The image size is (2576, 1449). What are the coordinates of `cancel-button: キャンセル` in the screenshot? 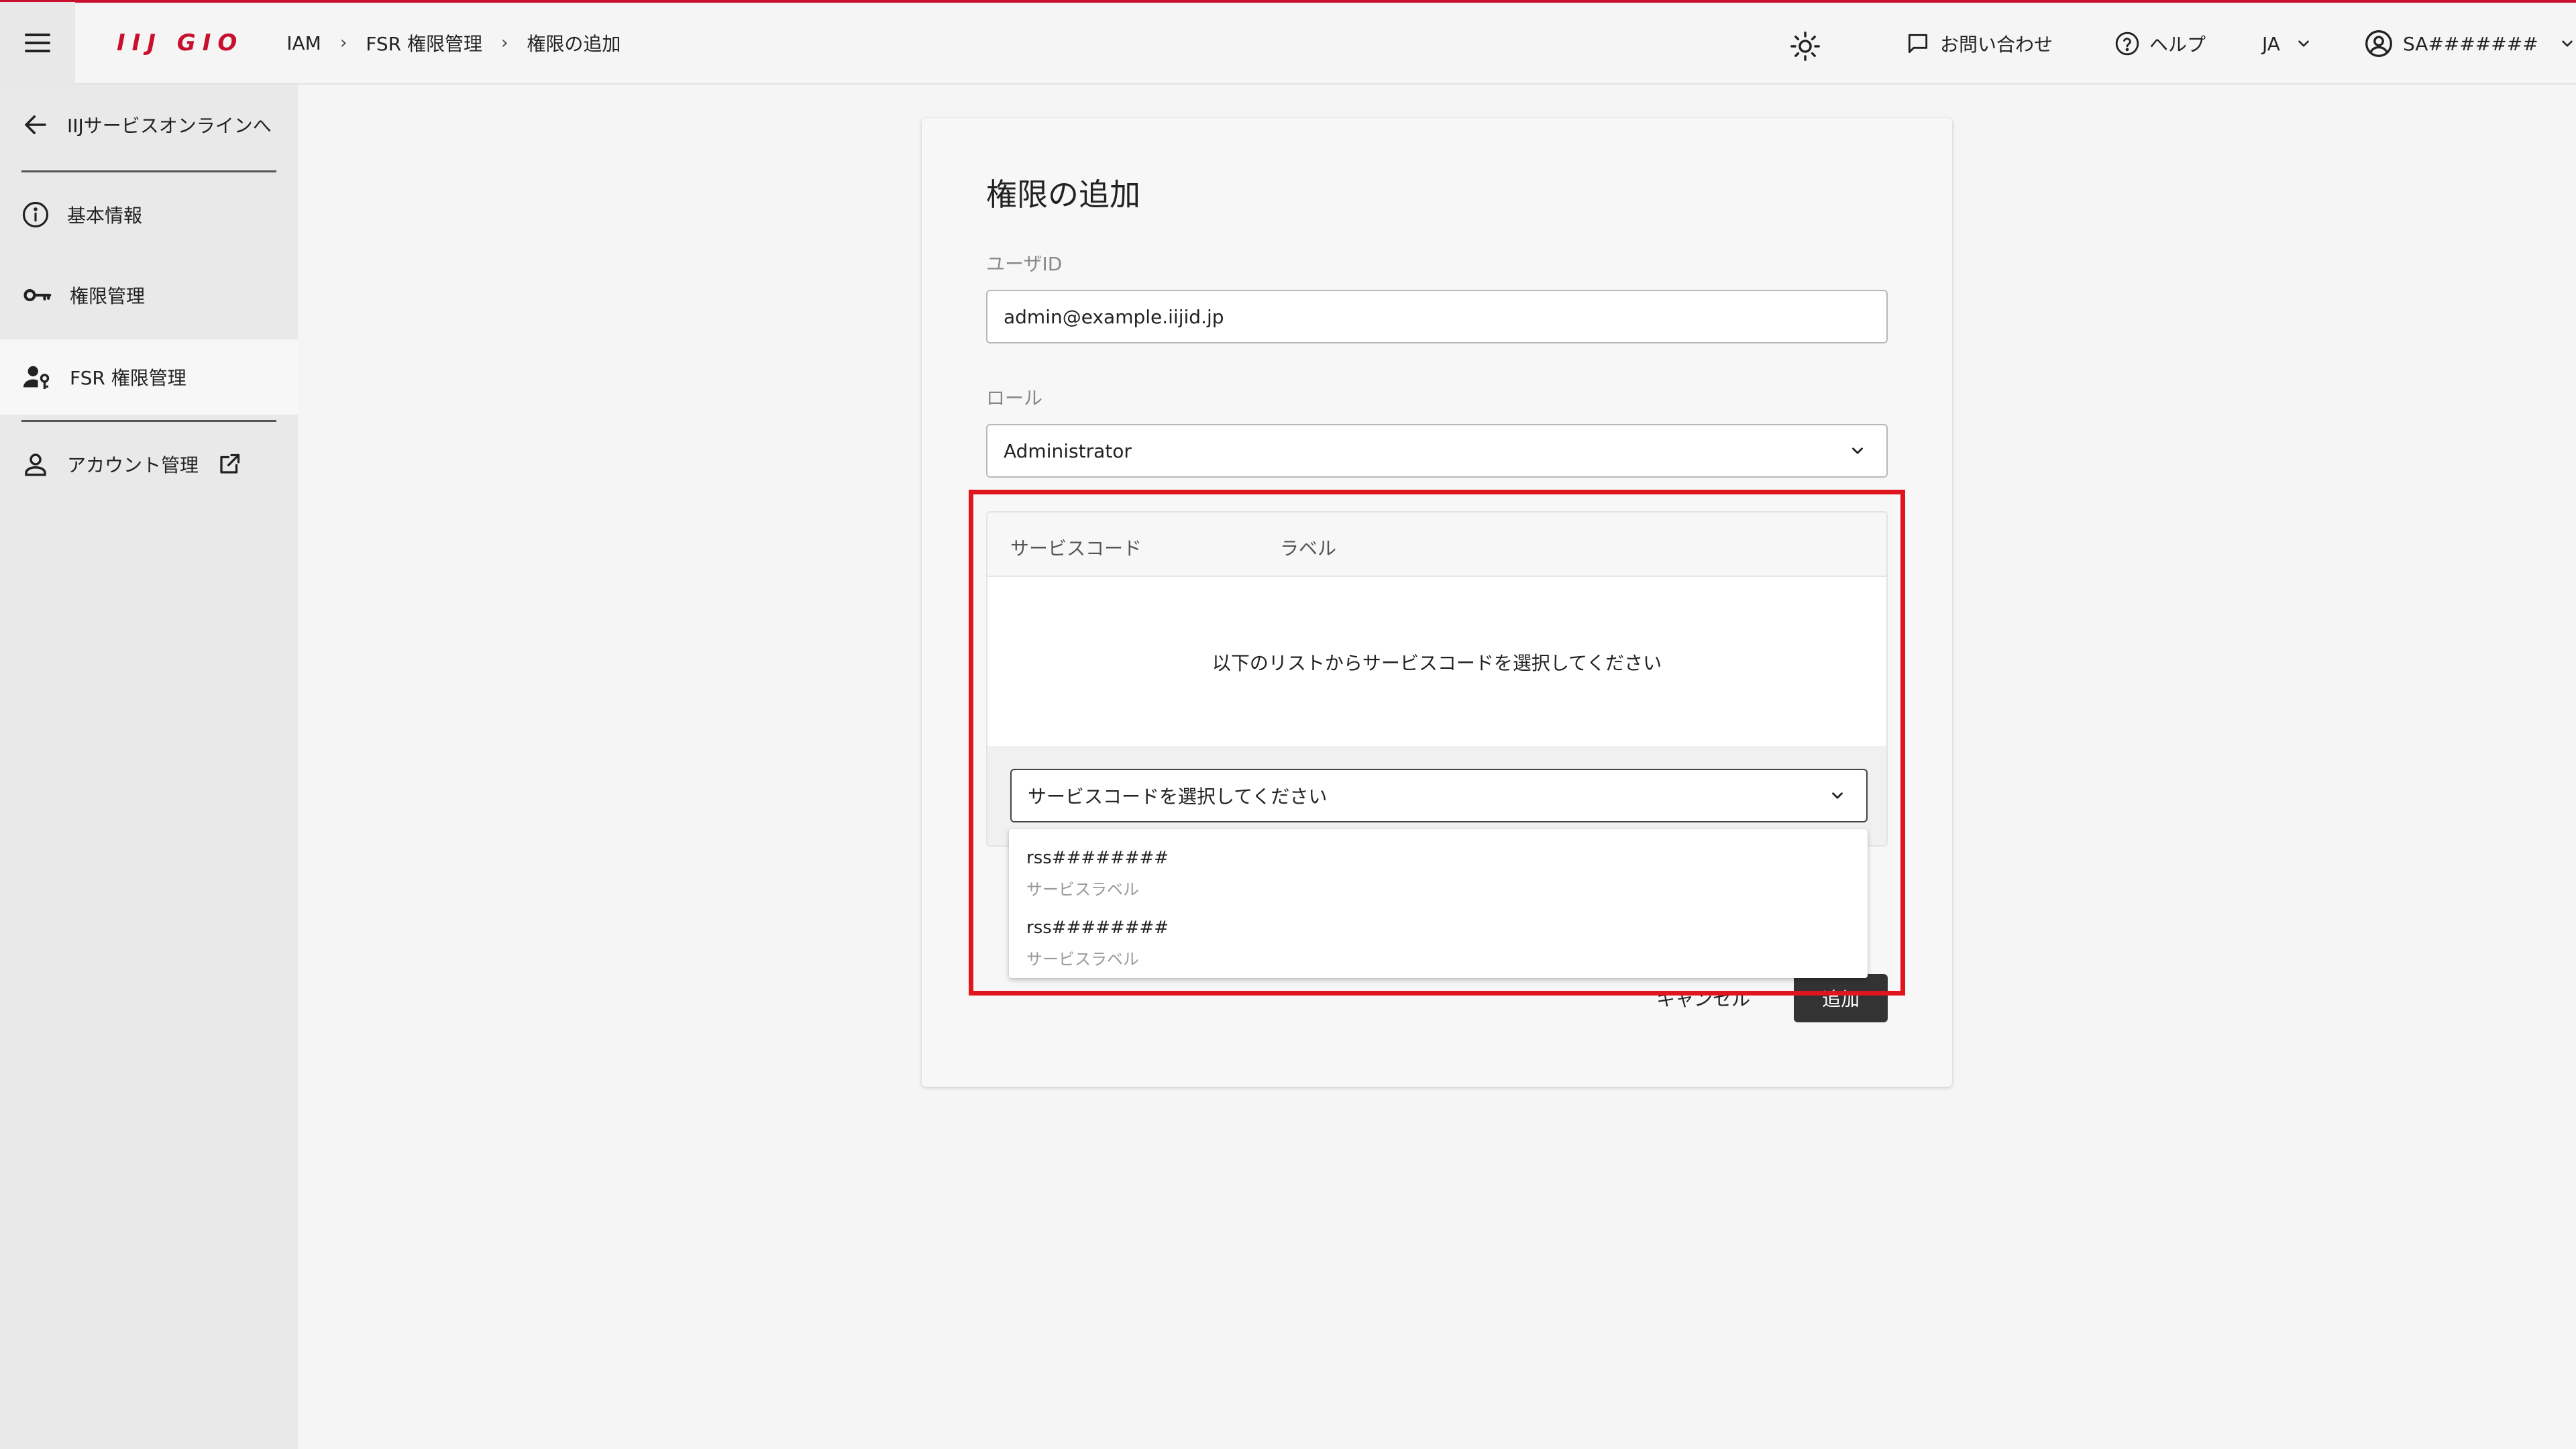 It's located at (1703, 998).